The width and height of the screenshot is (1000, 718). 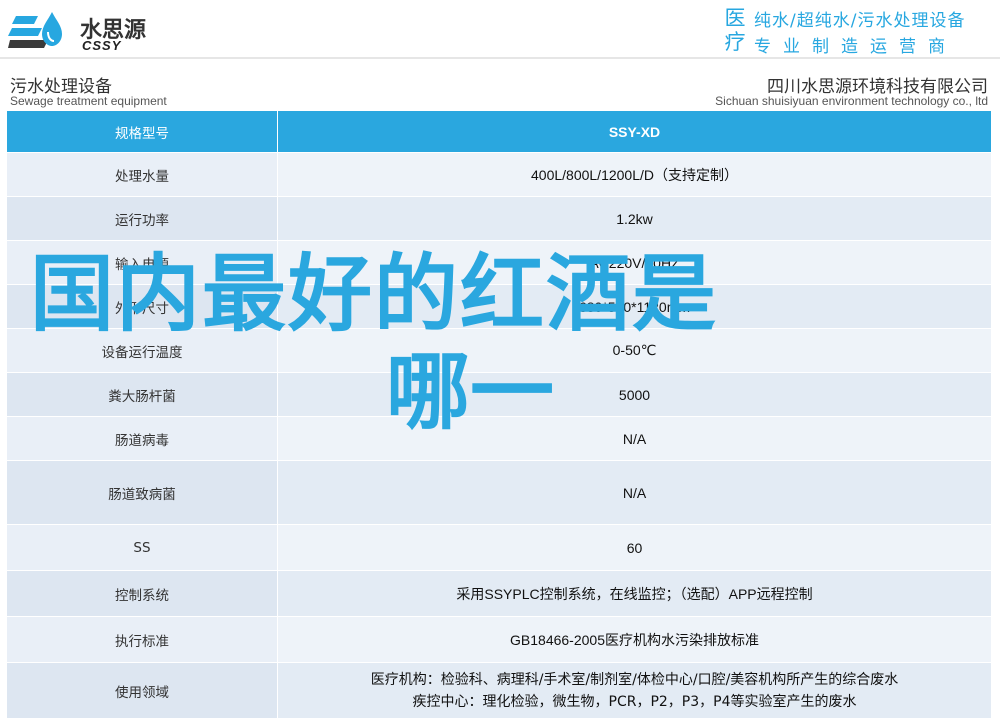 I want to click on row-label: SS, so click(x=142, y=547).